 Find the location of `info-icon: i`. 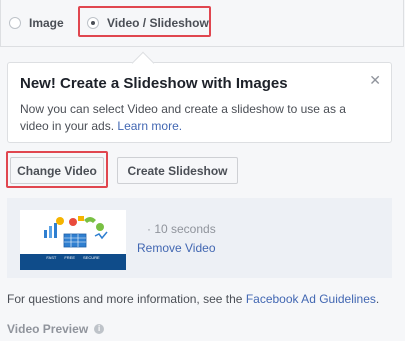

info-icon: i is located at coordinates (99, 329).